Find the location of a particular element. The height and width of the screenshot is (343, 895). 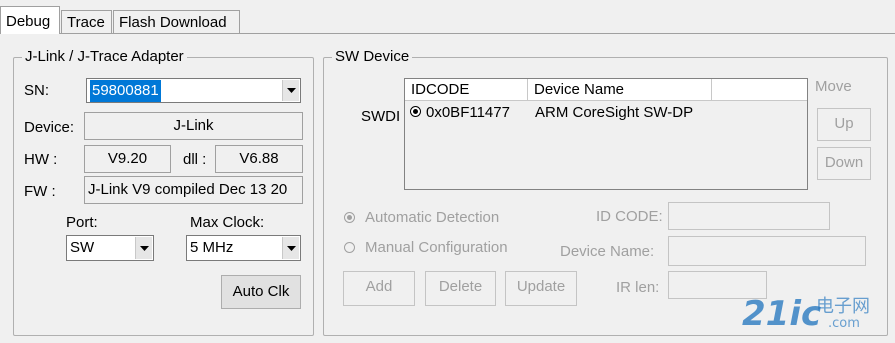

sn-label: SN: is located at coordinates (37, 90).